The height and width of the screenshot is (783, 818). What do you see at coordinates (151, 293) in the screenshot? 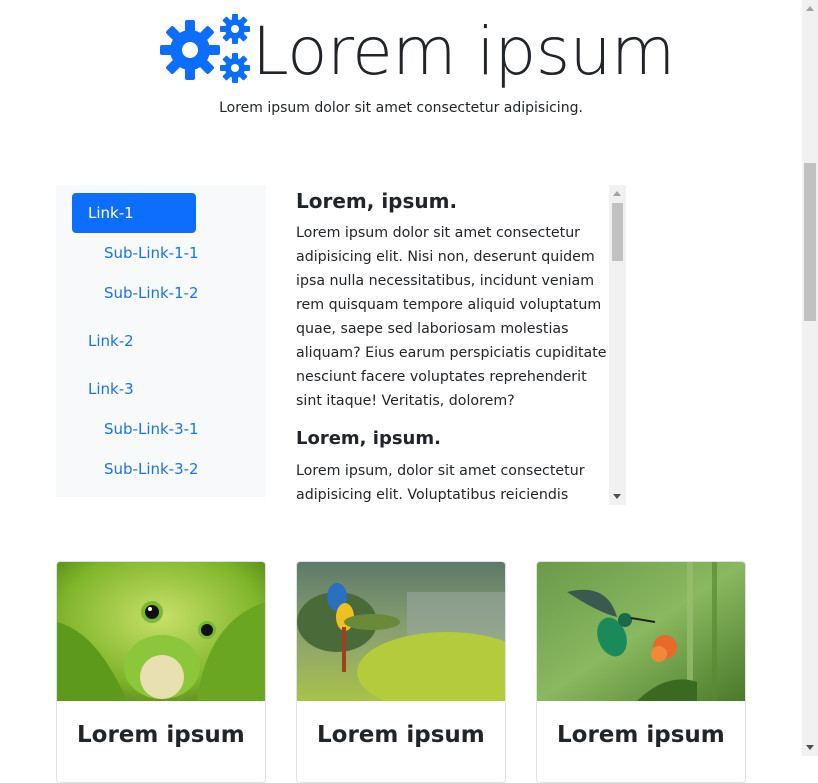
I see `nav-sub-link-1-2: Sub-Link-1-2` at bounding box center [151, 293].